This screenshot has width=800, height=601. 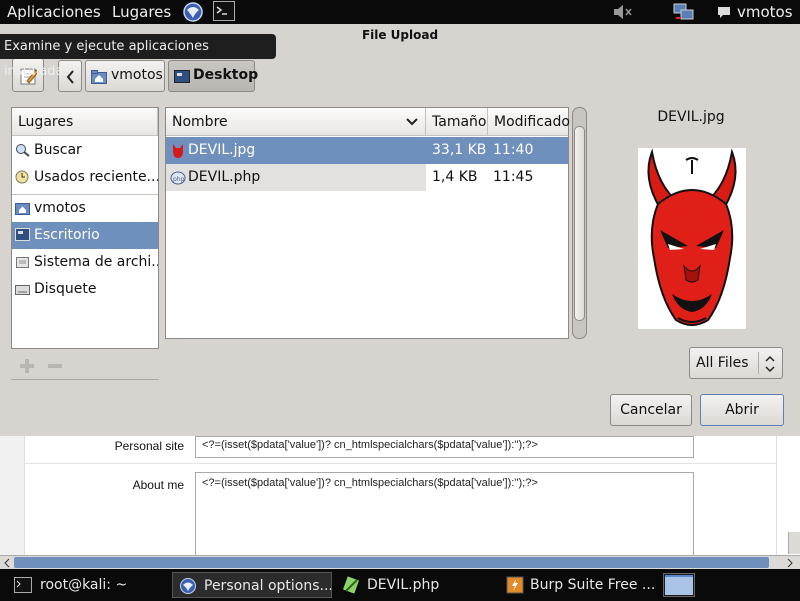 What do you see at coordinates (651, 410) in the screenshot?
I see `cancel-button: Cancelar` at bounding box center [651, 410].